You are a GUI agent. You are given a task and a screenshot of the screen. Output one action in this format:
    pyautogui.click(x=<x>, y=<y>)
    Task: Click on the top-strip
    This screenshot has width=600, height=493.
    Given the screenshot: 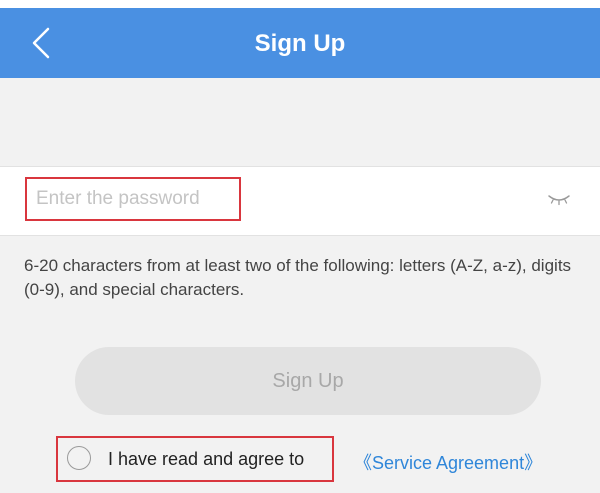 What is the action you would take?
    pyautogui.click(x=300, y=4)
    